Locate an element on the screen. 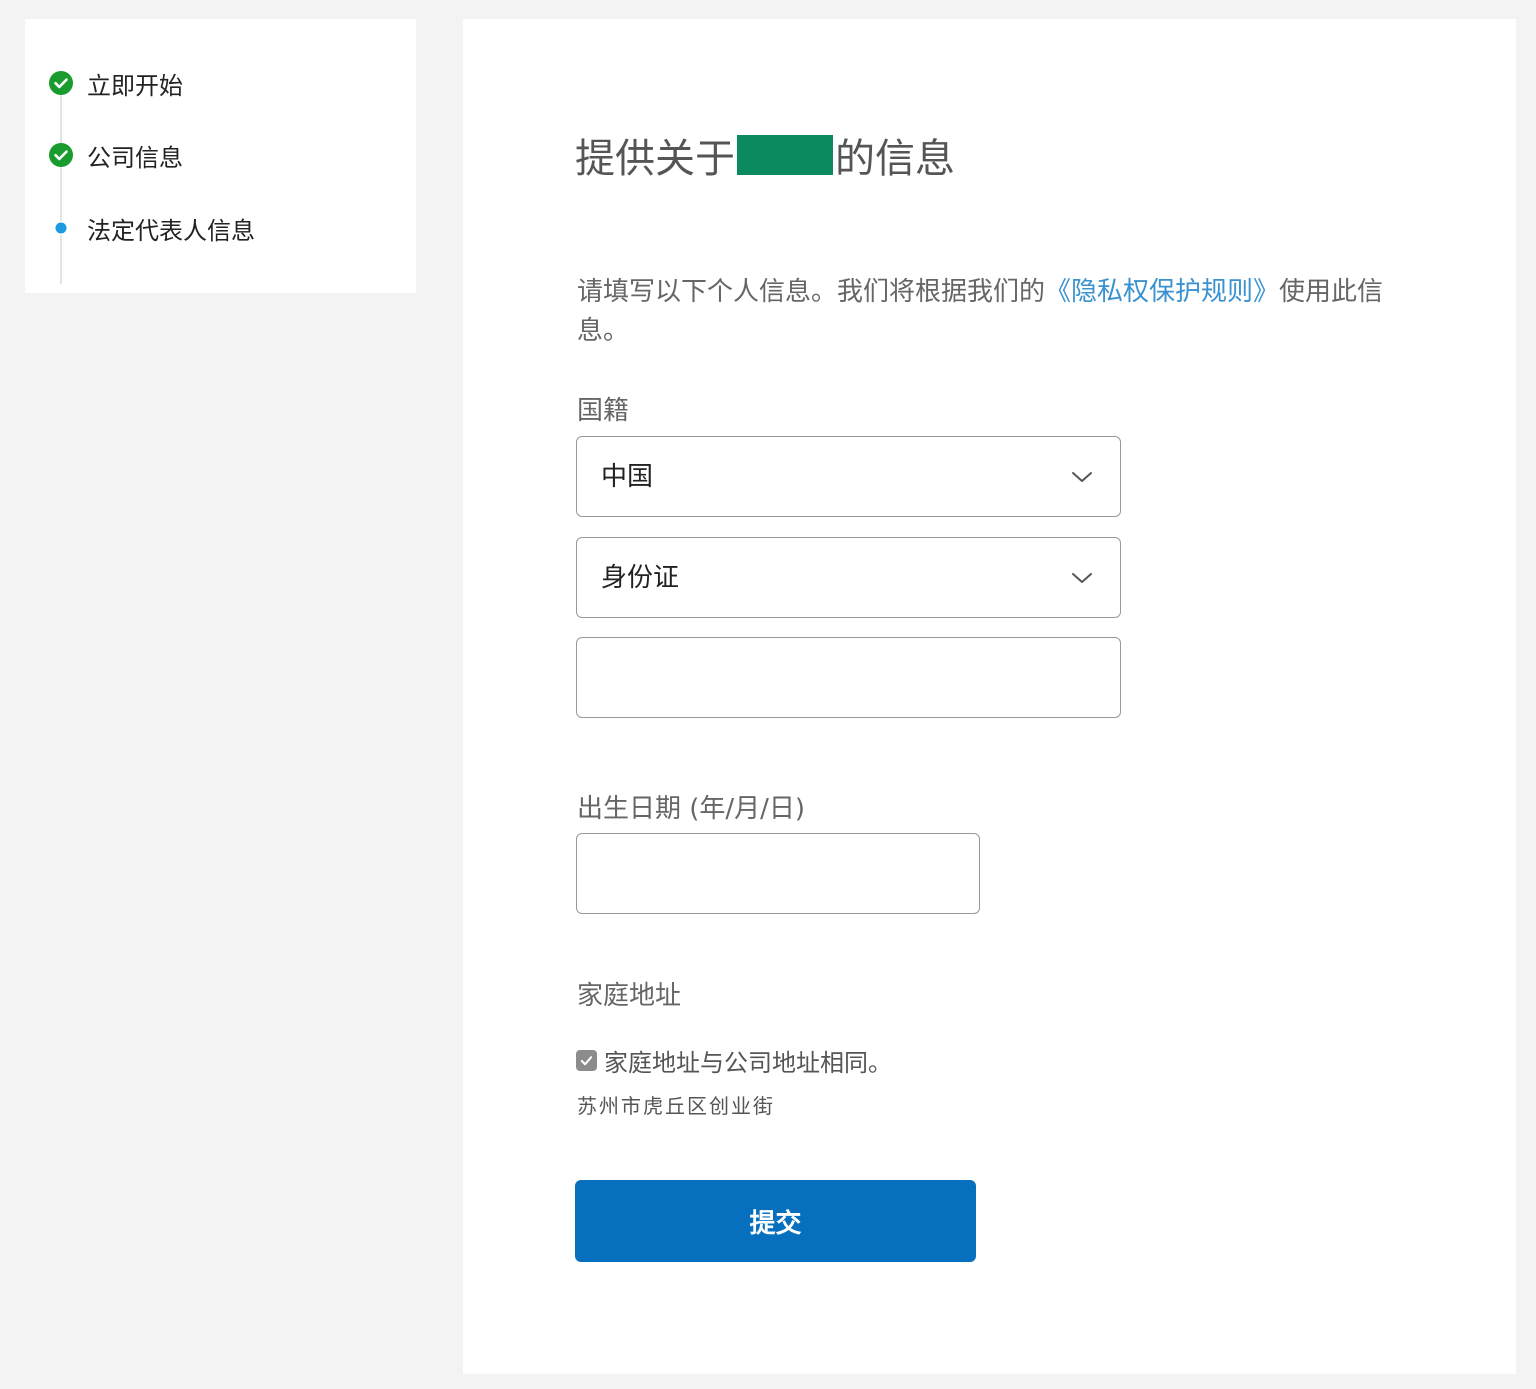 The height and width of the screenshot is (1389, 1536). page-title-prefix: 提供关于 is located at coordinates (655, 159).